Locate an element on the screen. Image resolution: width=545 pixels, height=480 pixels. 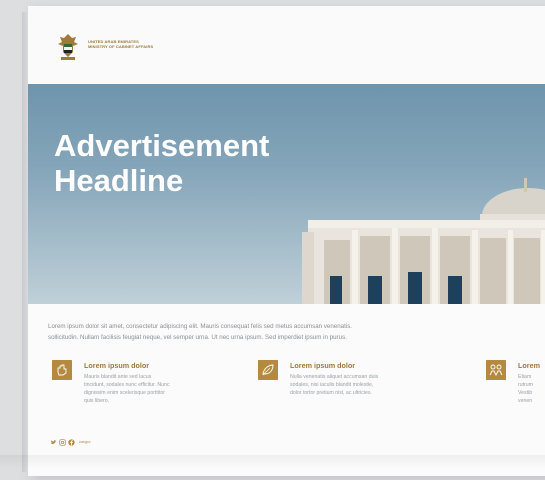
people-icon is located at coordinates (496, 370).